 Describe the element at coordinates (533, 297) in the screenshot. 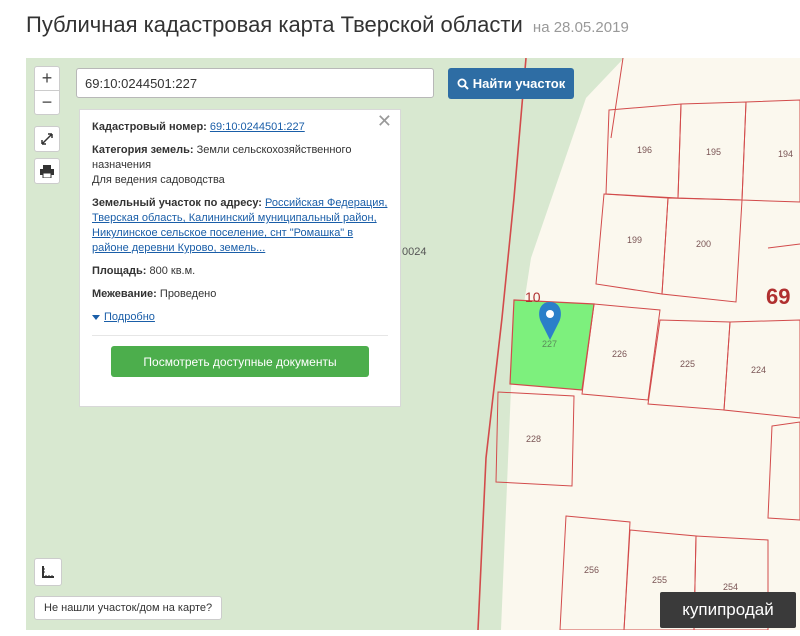

I see `block-label-10: 10` at that location.